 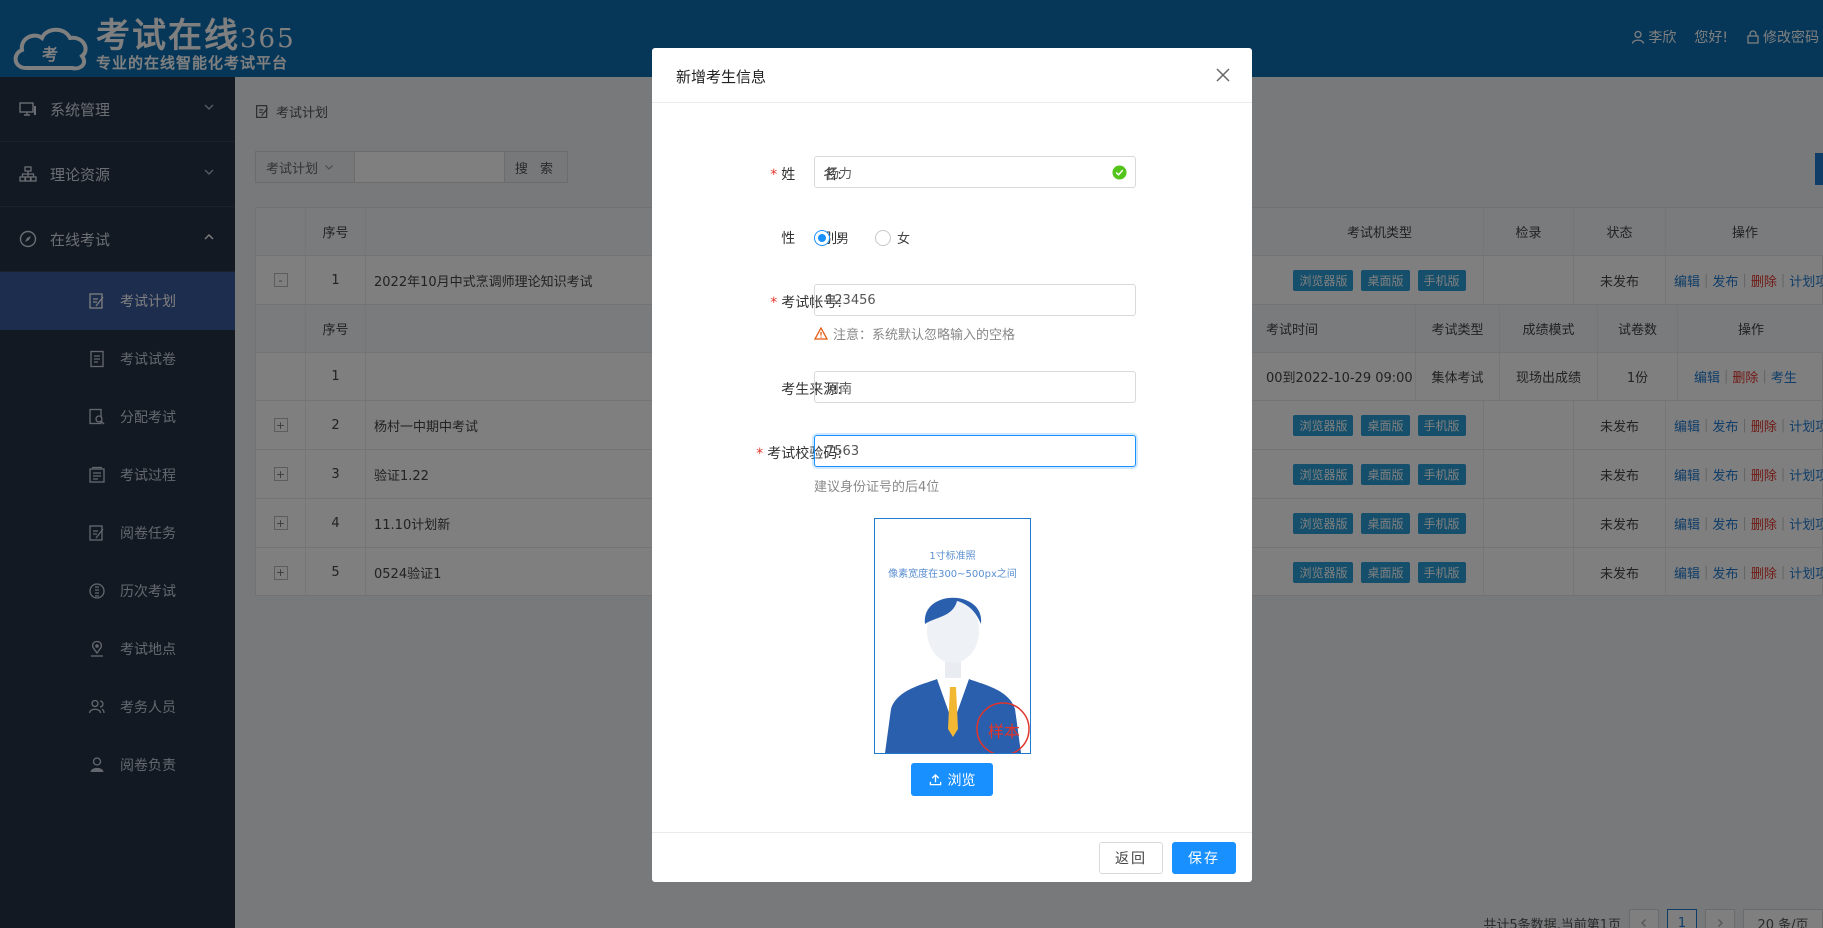 What do you see at coordinates (975, 300) in the screenshot?
I see `account-input: 123456` at bounding box center [975, 300].